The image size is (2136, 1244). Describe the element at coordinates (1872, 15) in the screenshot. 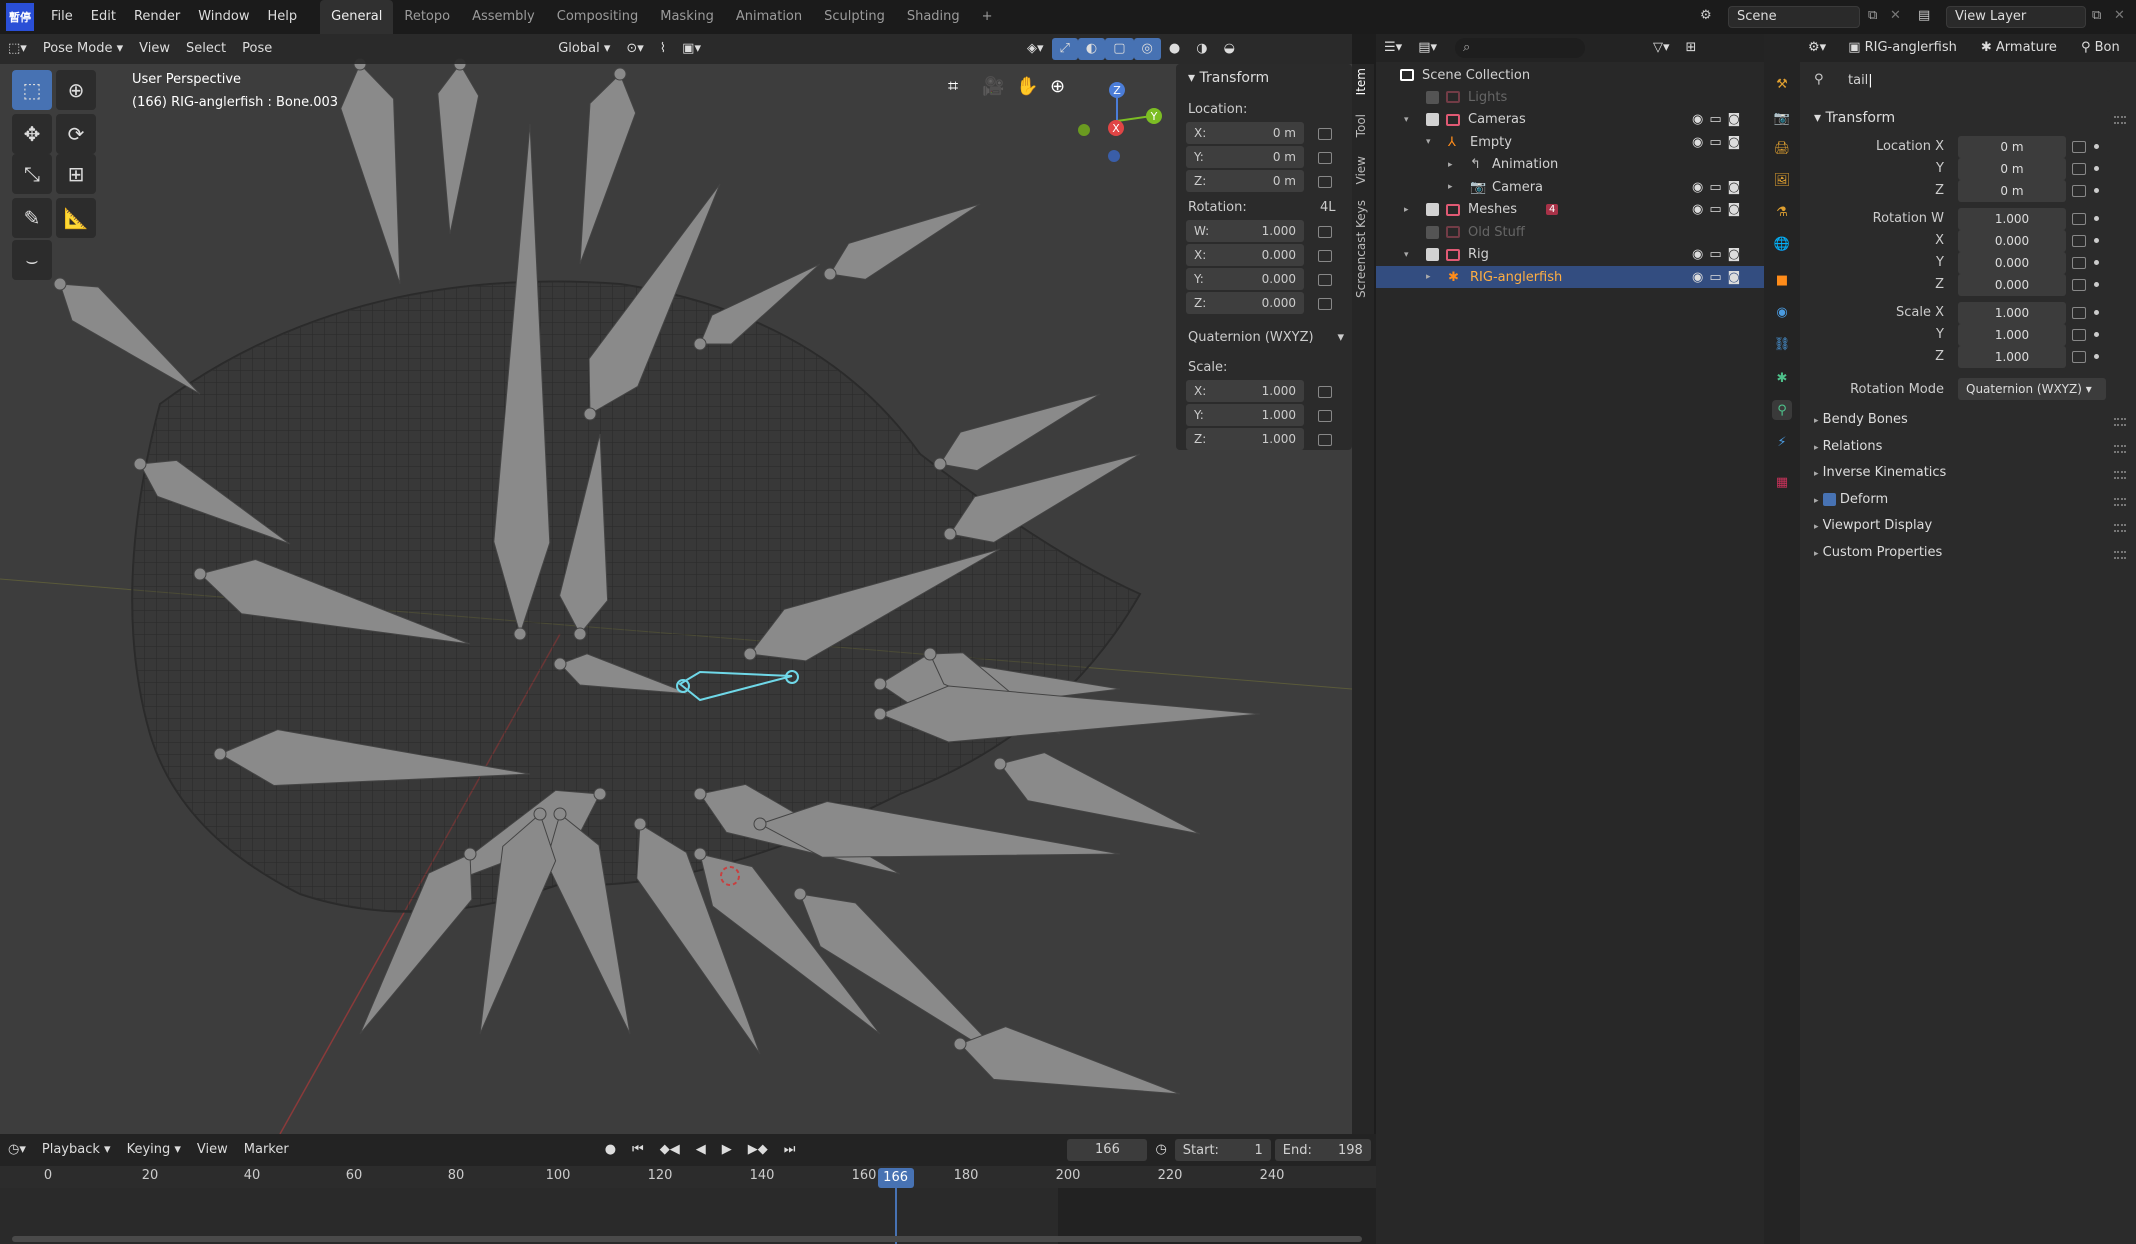

I see `scene-copy-icon: ⧉` at that location.